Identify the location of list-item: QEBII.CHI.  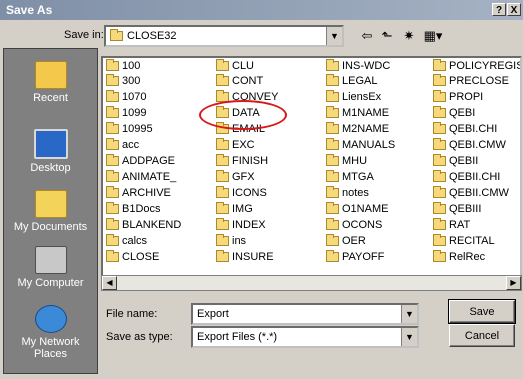
(466, 177).